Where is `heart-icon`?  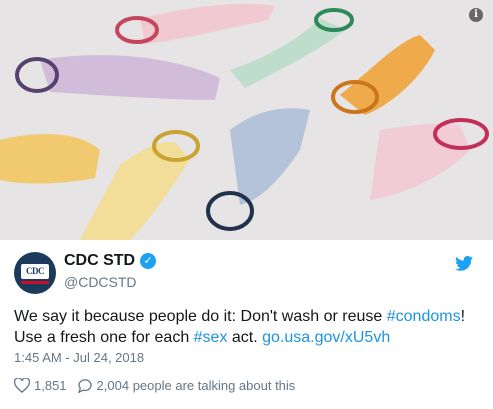 heart-icon is located at coordinates (22, 385).